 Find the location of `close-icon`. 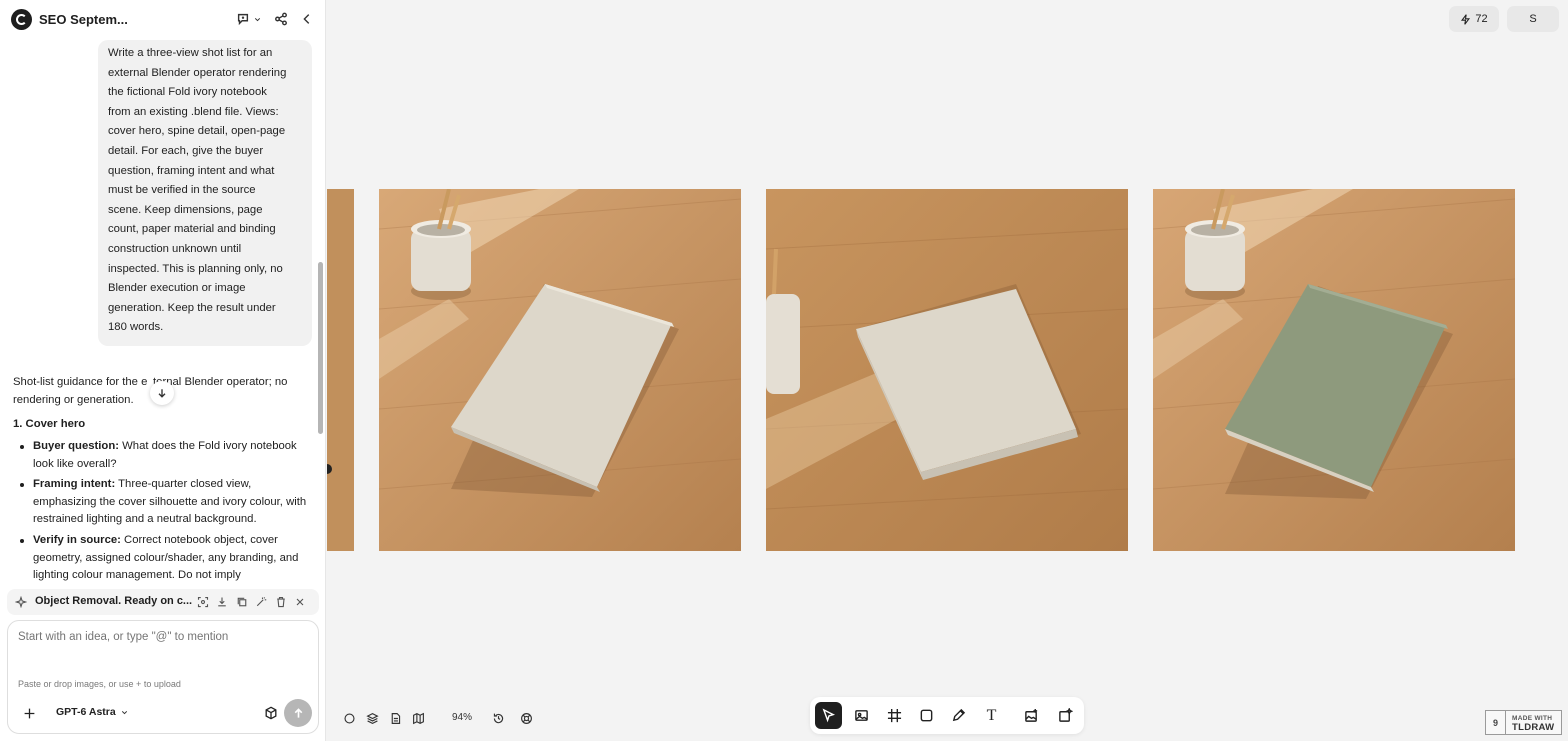

close-icon is located at coordinates (300, 602).